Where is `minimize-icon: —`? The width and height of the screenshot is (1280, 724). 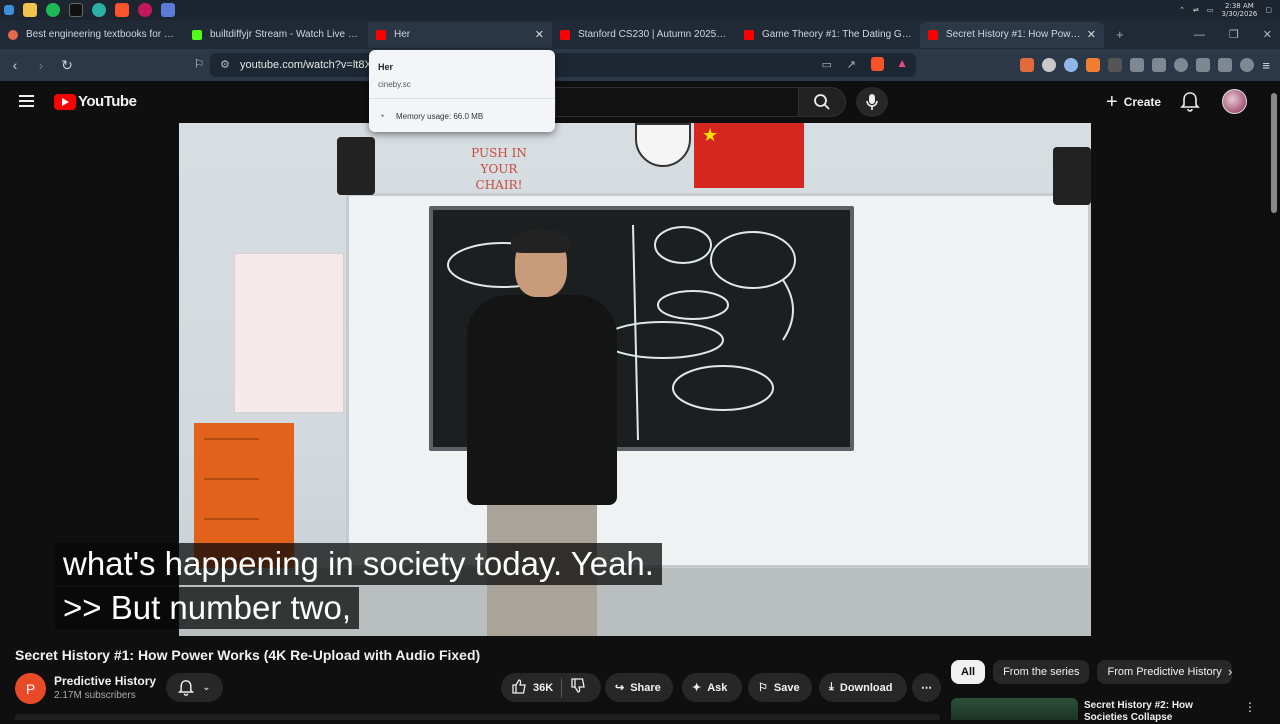
minimize-icon: — is located at coordinates (1199, 35).